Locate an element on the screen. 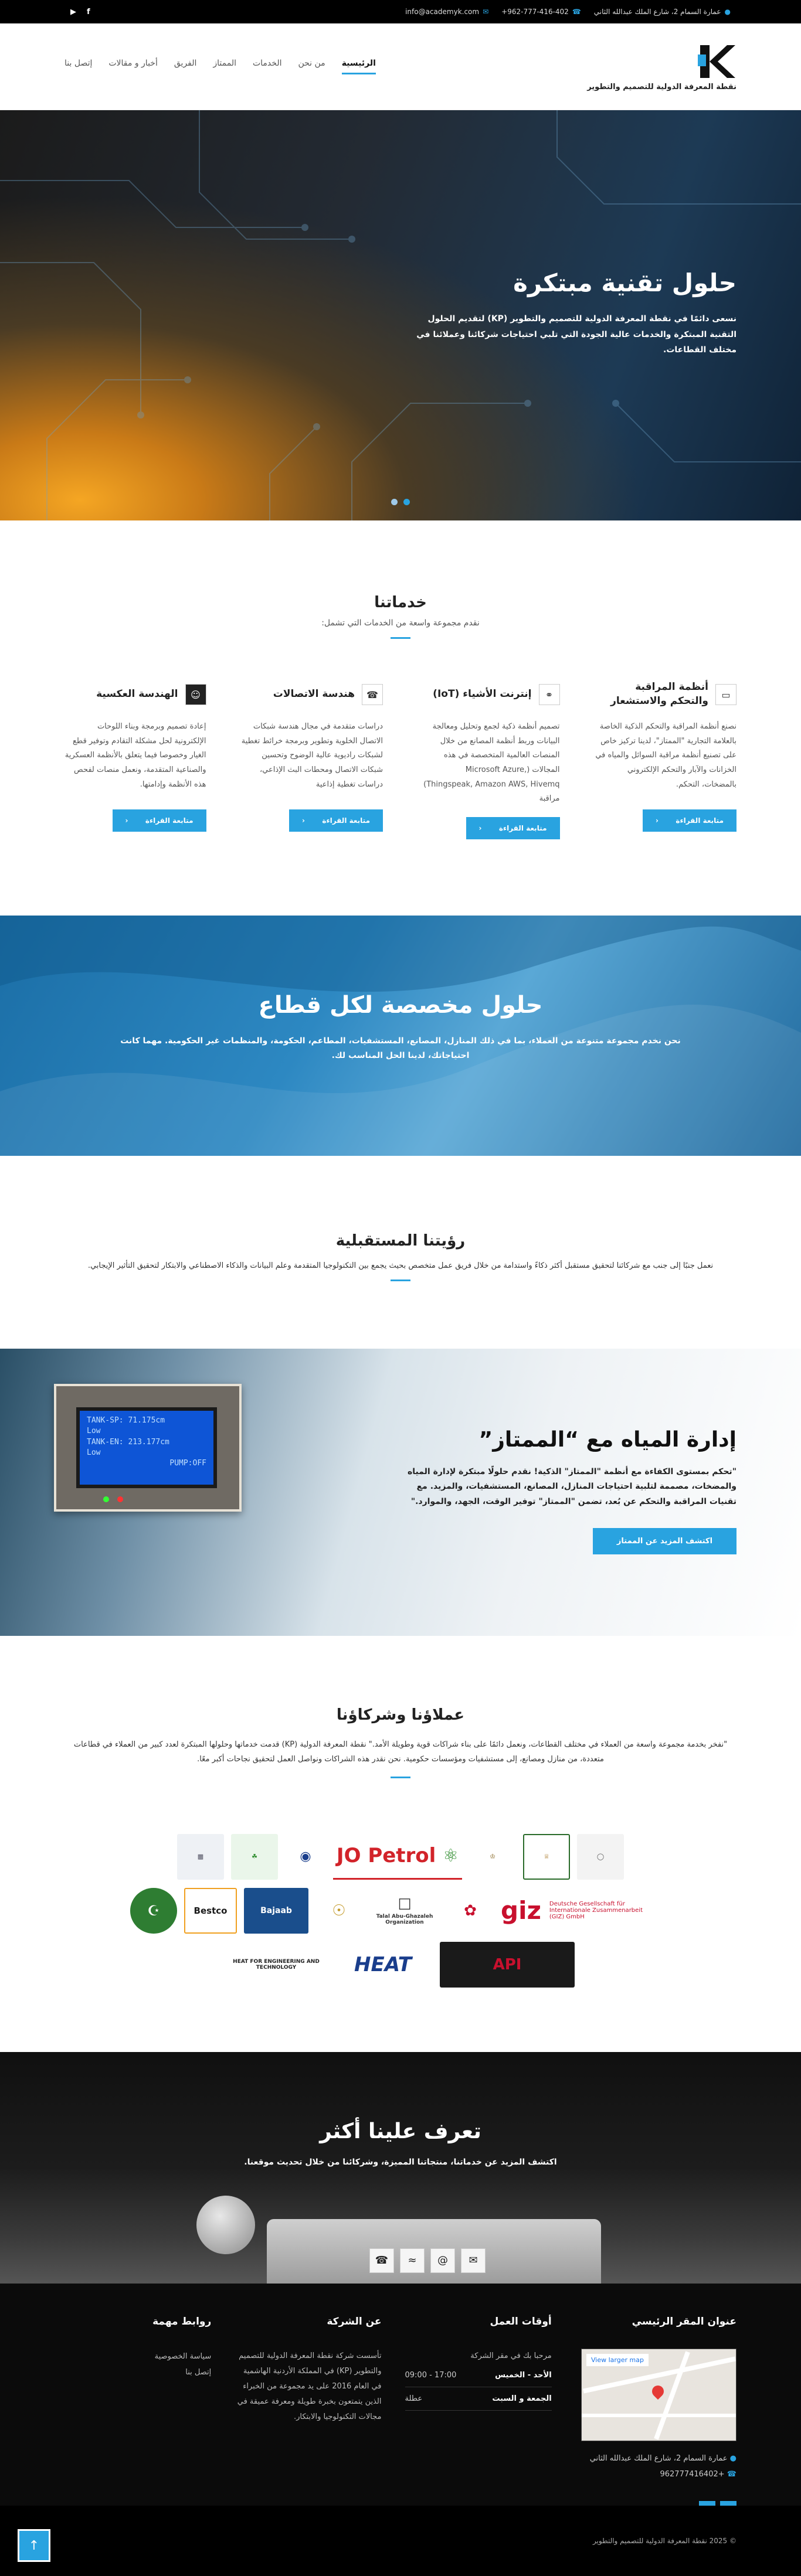  led-green-icon is located at coordinates (106, 1499).